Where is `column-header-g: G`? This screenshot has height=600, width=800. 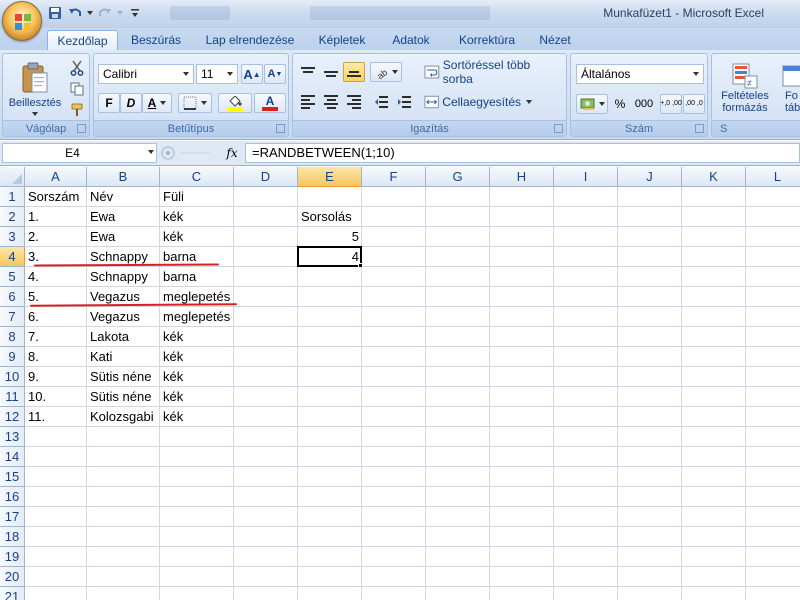 column-header-g: G is located at coordinates (458, 177).